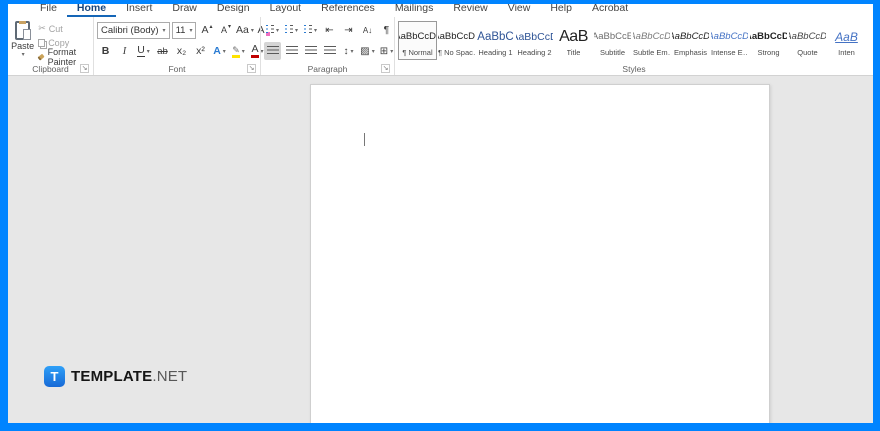 This screenshot has width=880, height=431. I want to click on style-quote: AaBbCcDt Quote, so click(807, 40).